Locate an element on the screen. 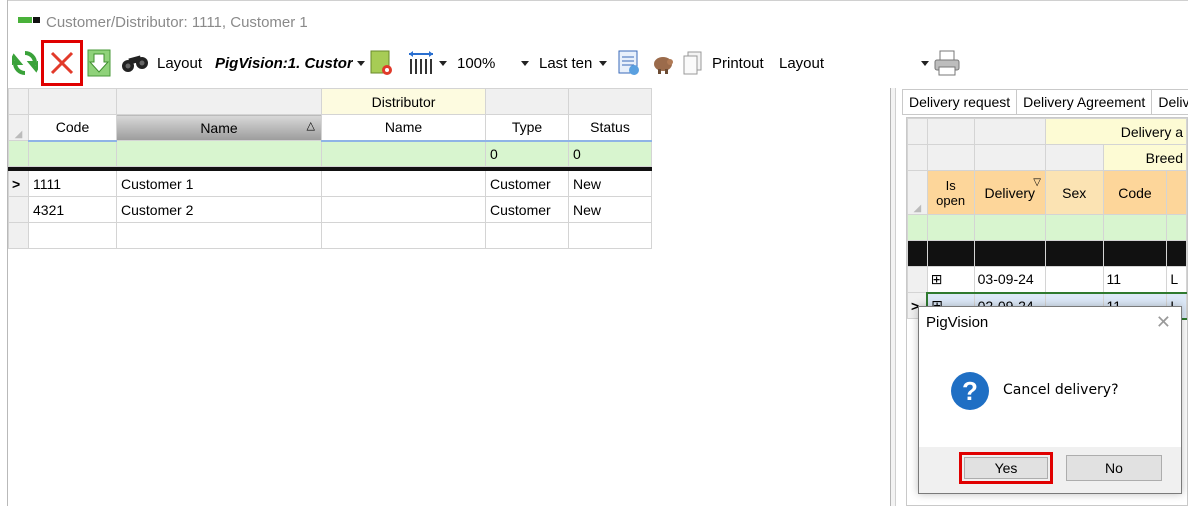 This screenshot has width=1188, height=506. printout-value: Layout is located at coordinates (802, 63).